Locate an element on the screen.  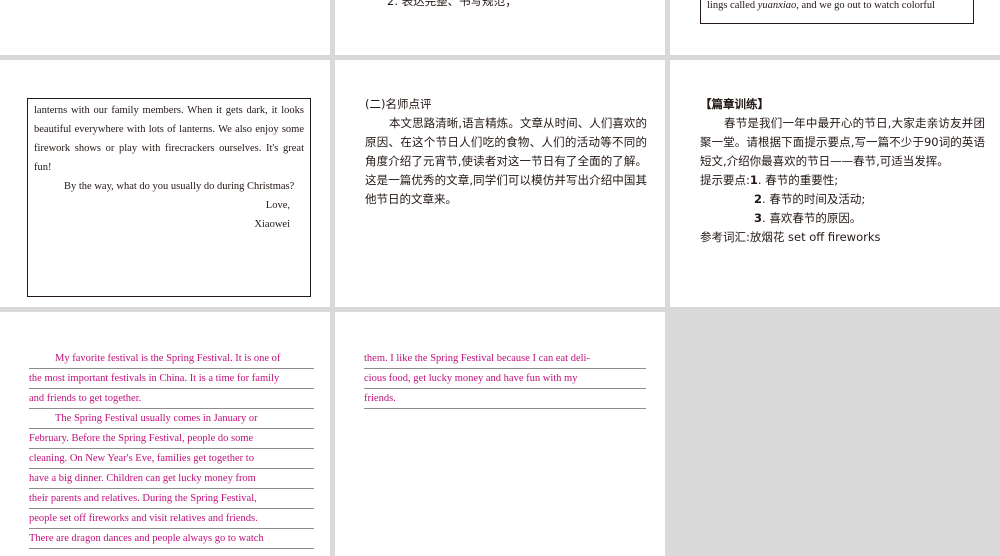
review-heading: (二)名师点评 is located at coordinates (398, 104).